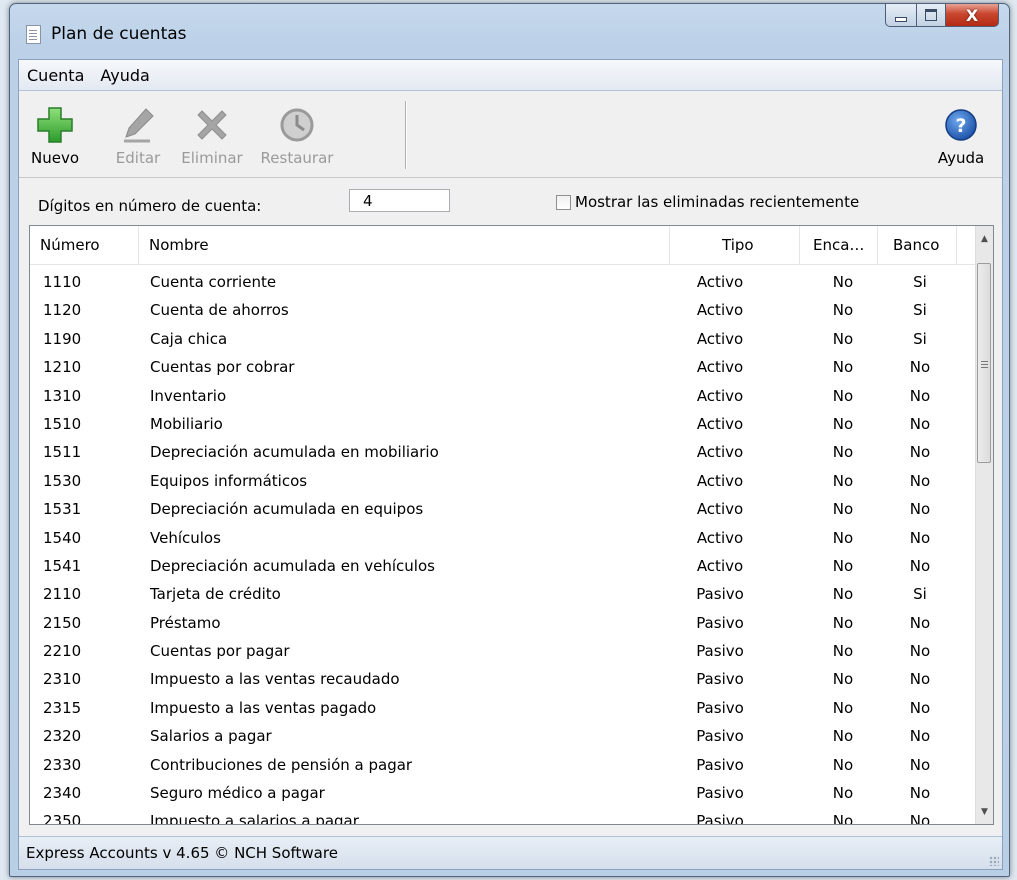 The width and height of the screenshot is (1017, 880). What do you see at coordinates (55, 75) in the screenshot?
I see `menu-cuenta: Cuenta` at bounding box center [55, 75].